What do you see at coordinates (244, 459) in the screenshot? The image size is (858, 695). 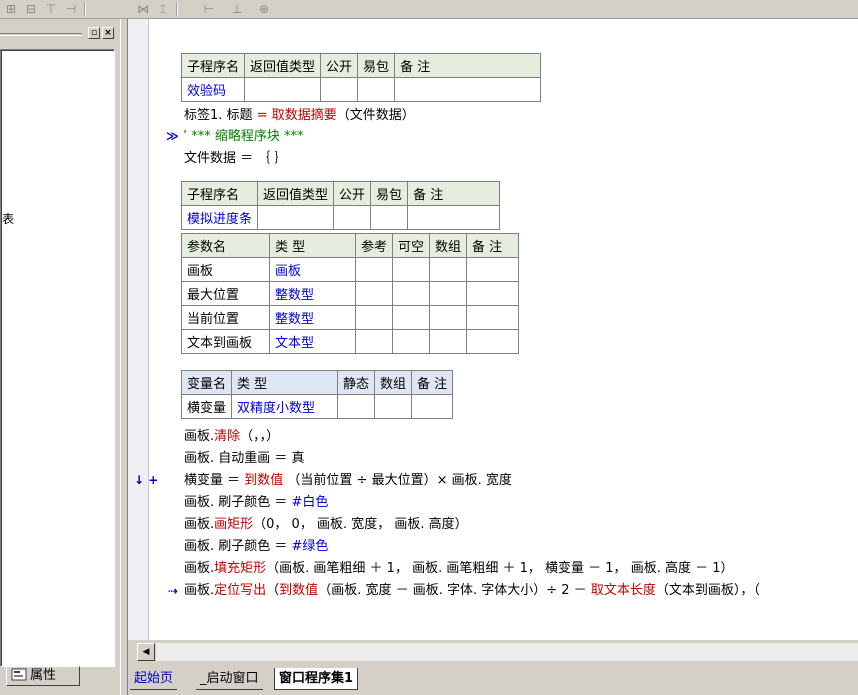 I see `code-line: 画板. 自动重画 ＝ 真` at bounding box center [244, 459].